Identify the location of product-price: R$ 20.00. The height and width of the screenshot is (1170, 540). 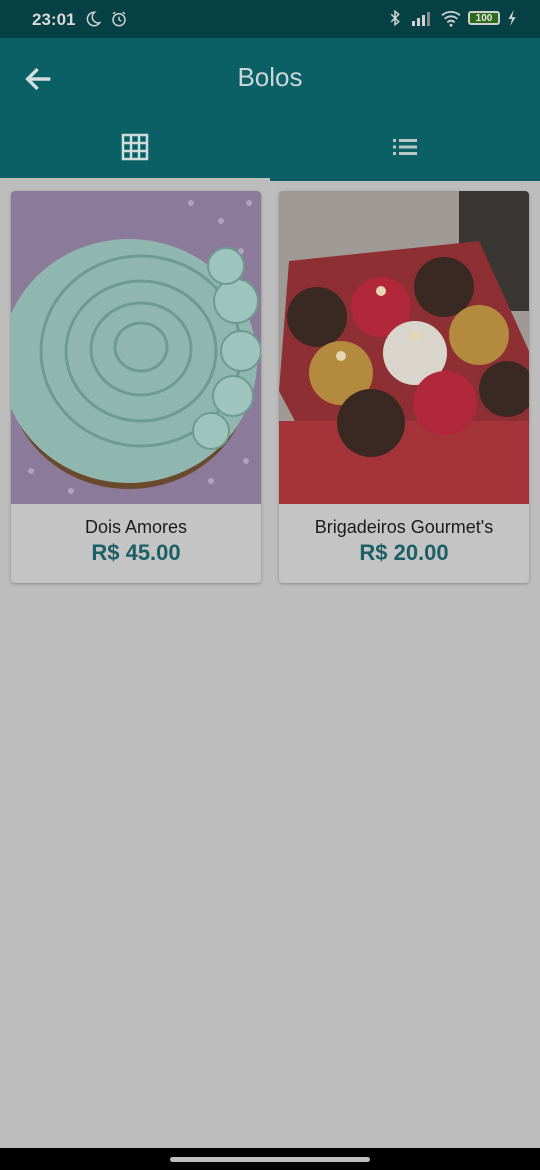
(404, 552).